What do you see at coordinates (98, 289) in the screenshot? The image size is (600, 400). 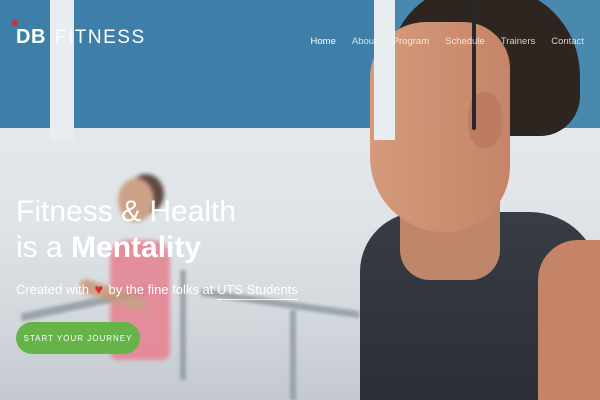 I see `heart-icon: ♥` at bounding box center [98, 289].